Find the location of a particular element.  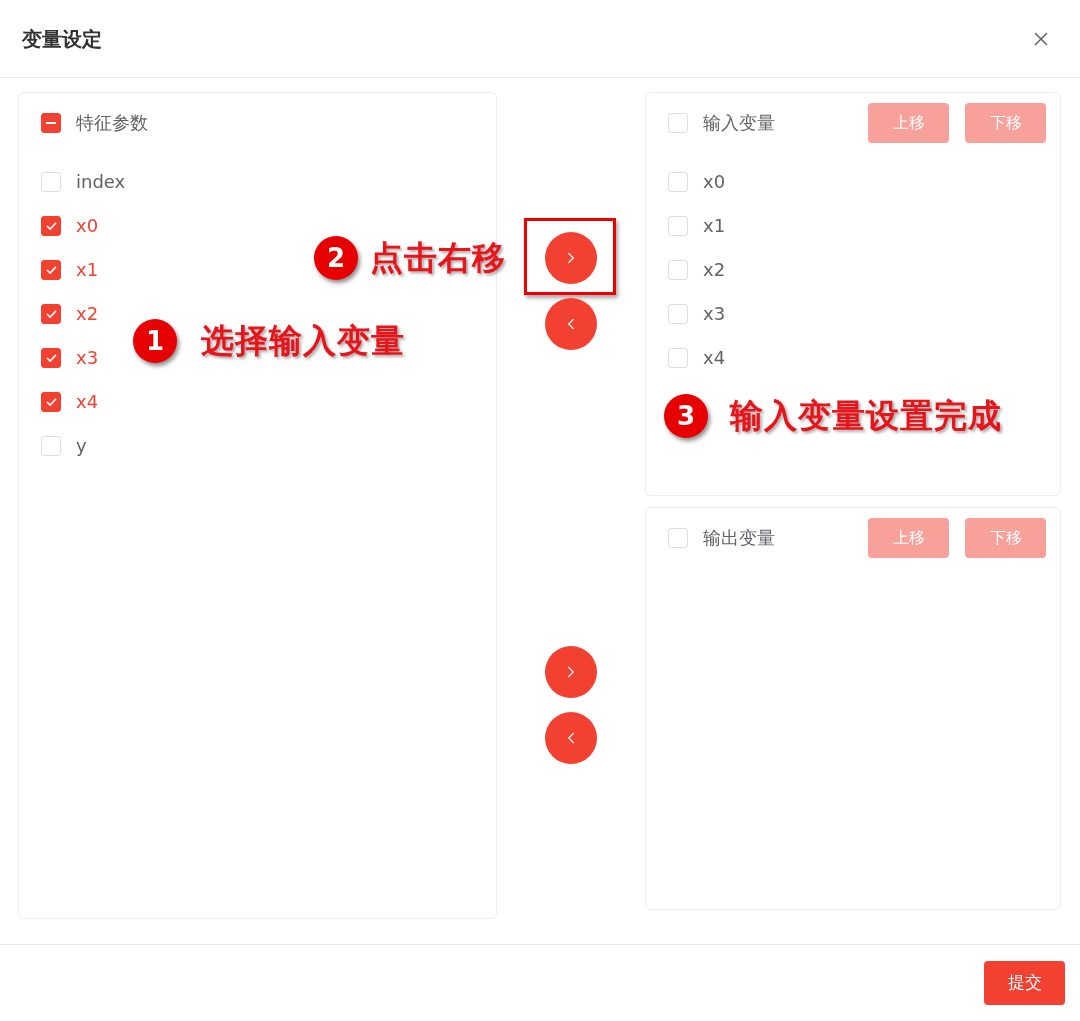

dialog-title: 变量设定 is located at coordinates (62, 39).